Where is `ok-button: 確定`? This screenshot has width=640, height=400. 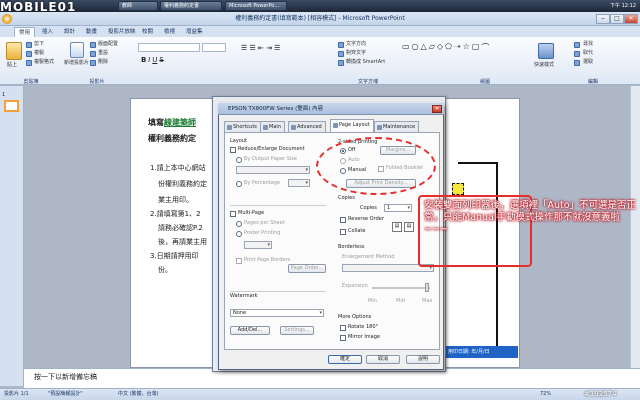
ok-button: 確定 is located at coordinates (345, 359).